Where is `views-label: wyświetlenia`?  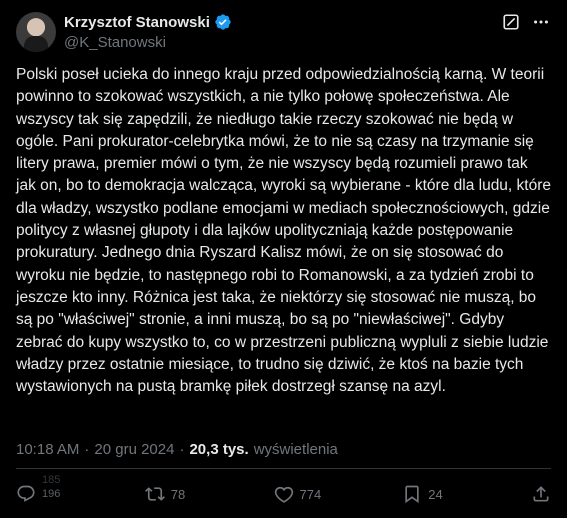
views-label: wyświetlenia is located at coordinates (295, 449).